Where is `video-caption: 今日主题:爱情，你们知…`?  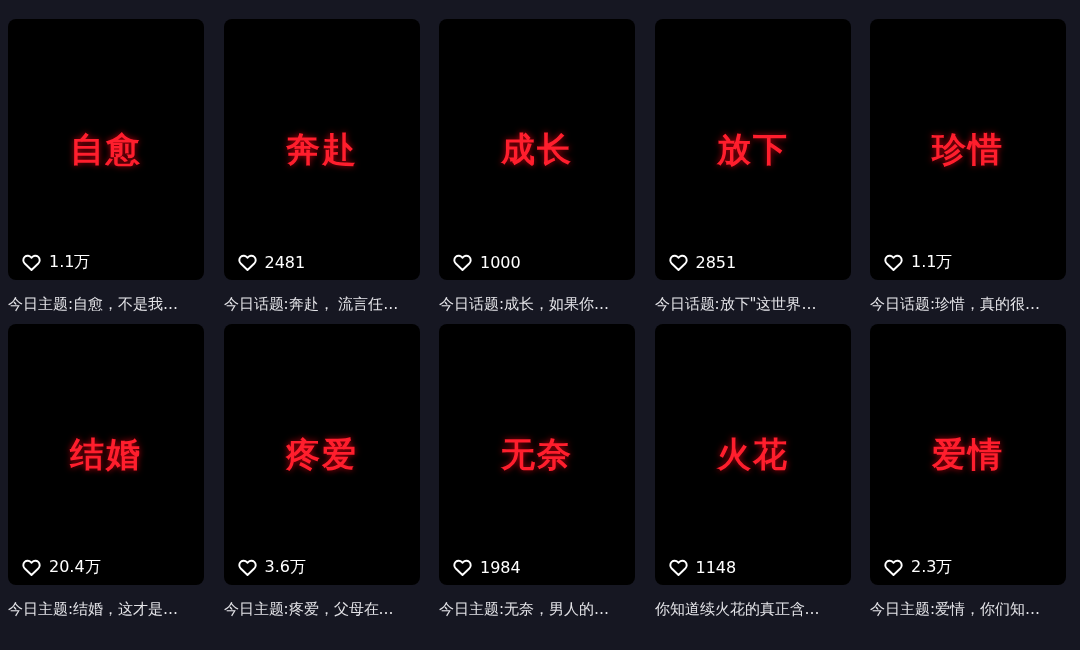
video-caption: 今日主题:爱情，你们知… is located at coordinates (968, 609).